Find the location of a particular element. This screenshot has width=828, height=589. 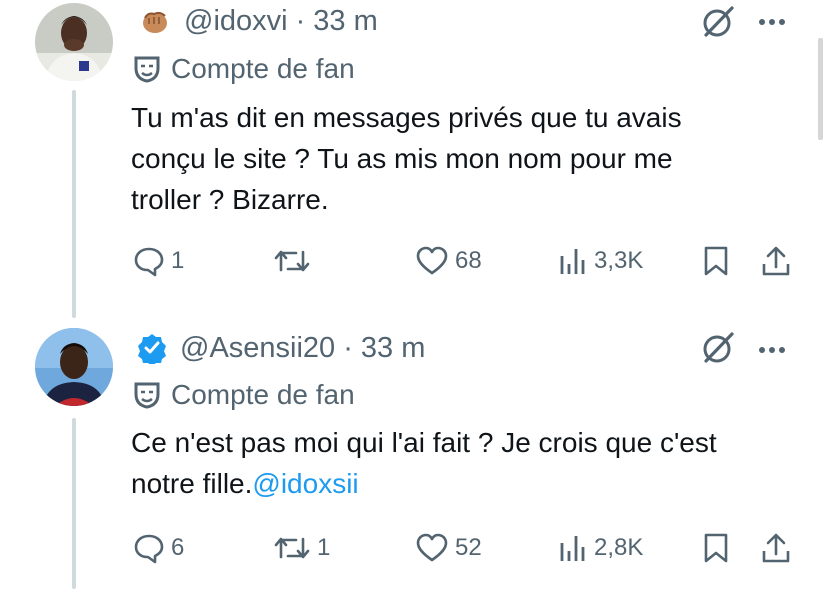

scroll-indicator is located at coordinates (820, 89).